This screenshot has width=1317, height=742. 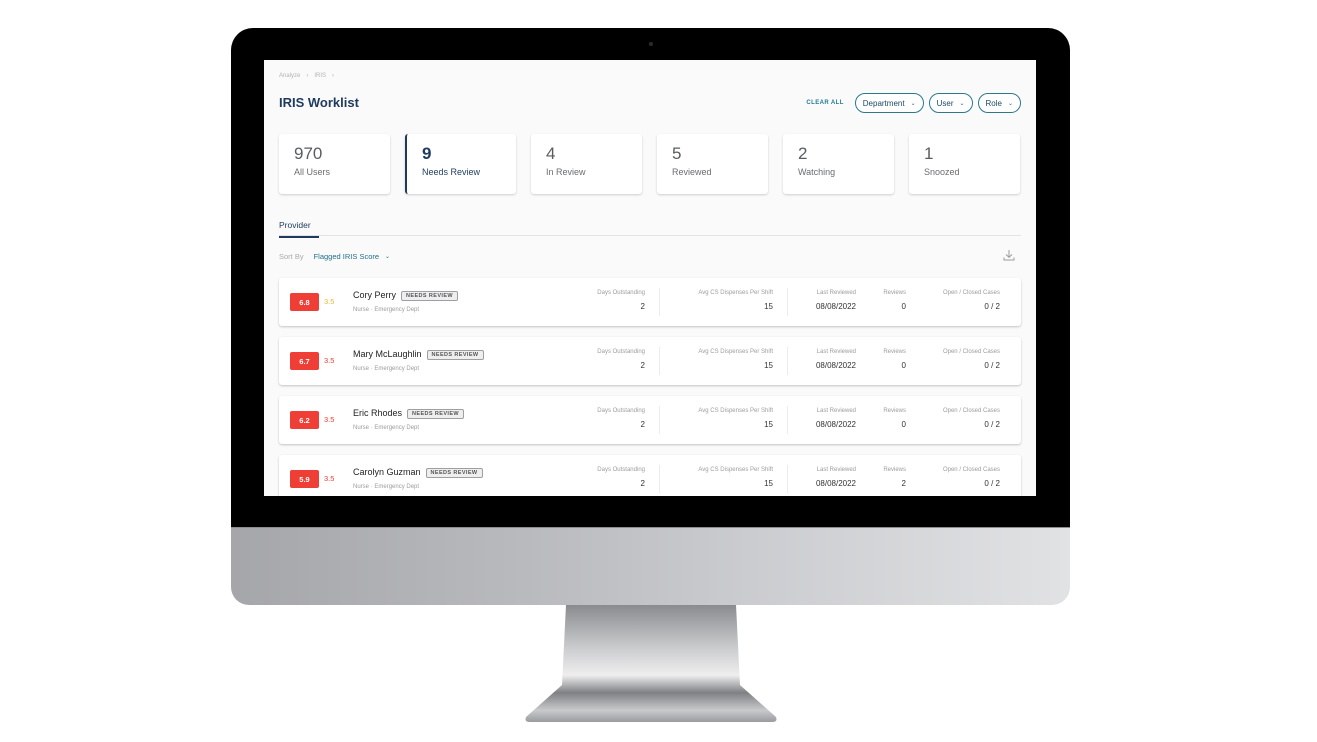 I want to click on stat-label: All Users, so click(x=312, y=172).